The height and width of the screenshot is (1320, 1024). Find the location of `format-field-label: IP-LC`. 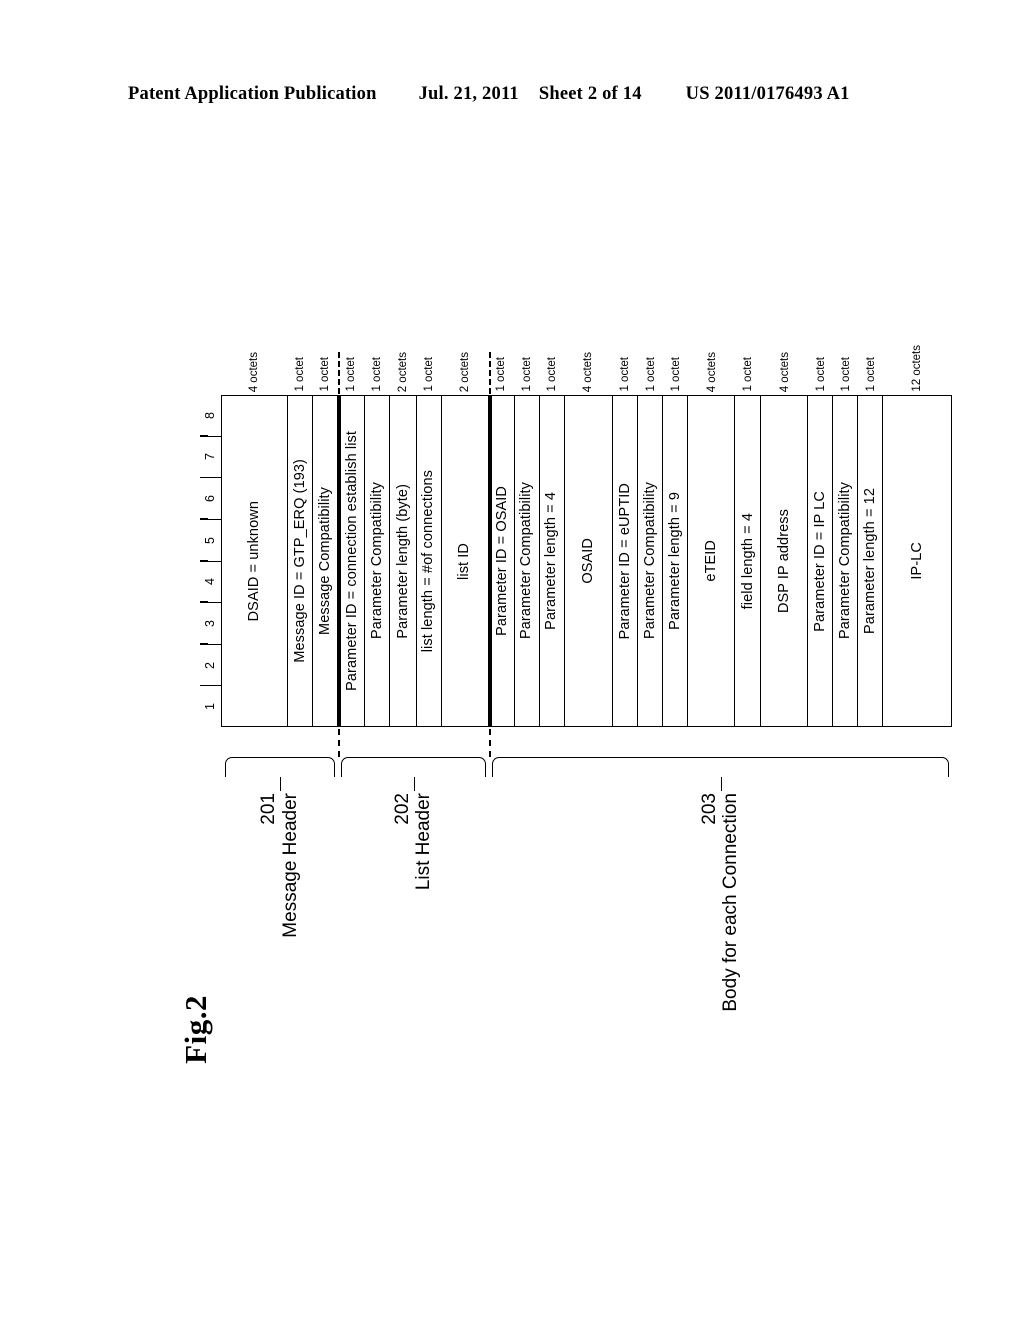

format-field-label: IP-LC is located at coordinates (916, 561).